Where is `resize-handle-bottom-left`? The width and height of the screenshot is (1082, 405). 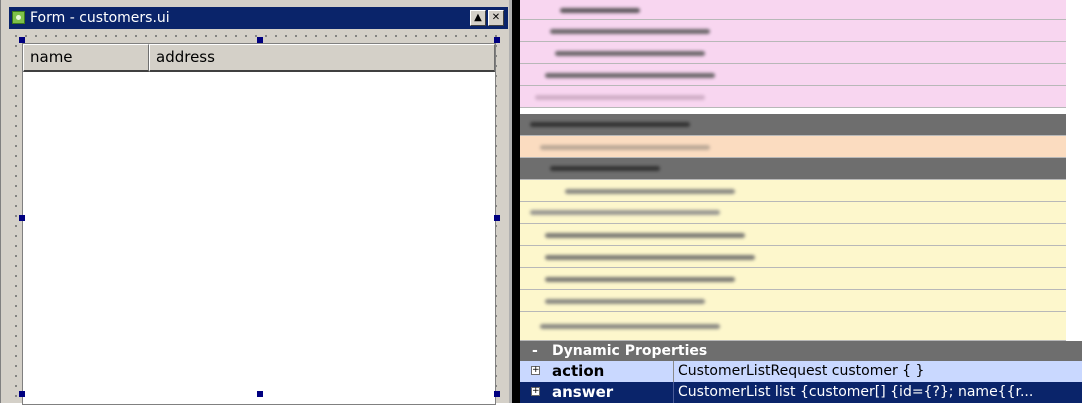
resize-handle-bottom-left is located at coordinates (22, 394).